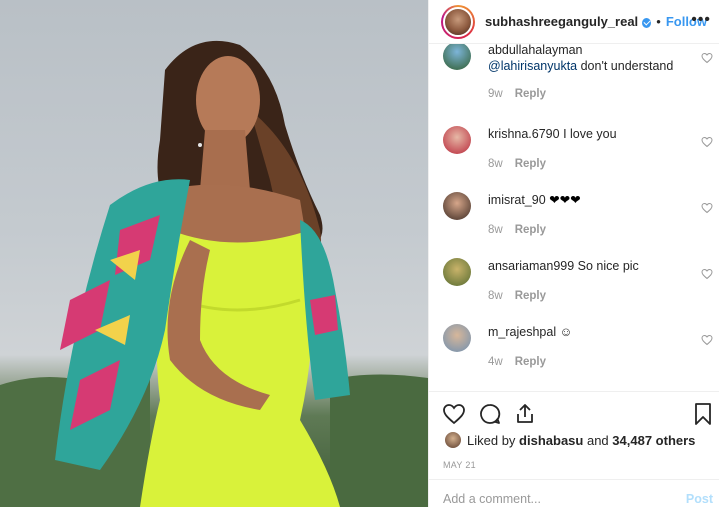  What do you see at coordinates (647, 22) in the screenshot?
I see `verified-icon` at bounding box center [647, 22].